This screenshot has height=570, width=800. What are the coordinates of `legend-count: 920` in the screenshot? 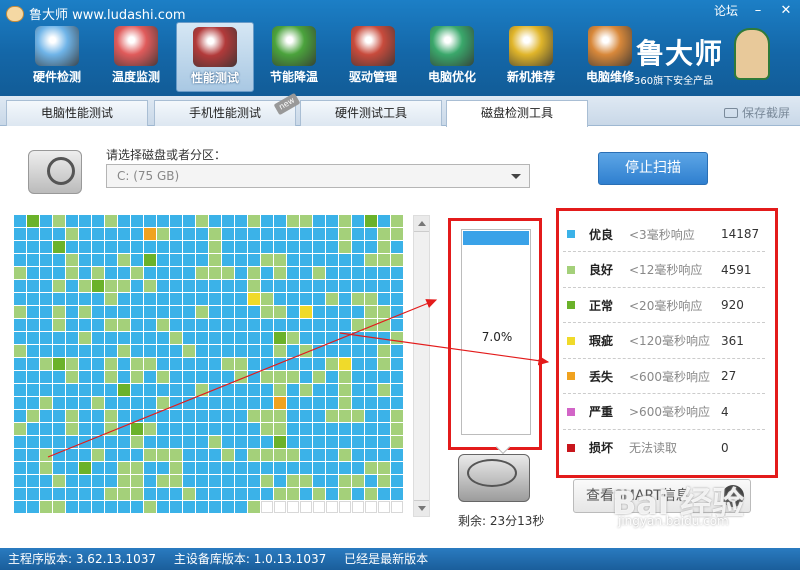 It's located at (732, 305).